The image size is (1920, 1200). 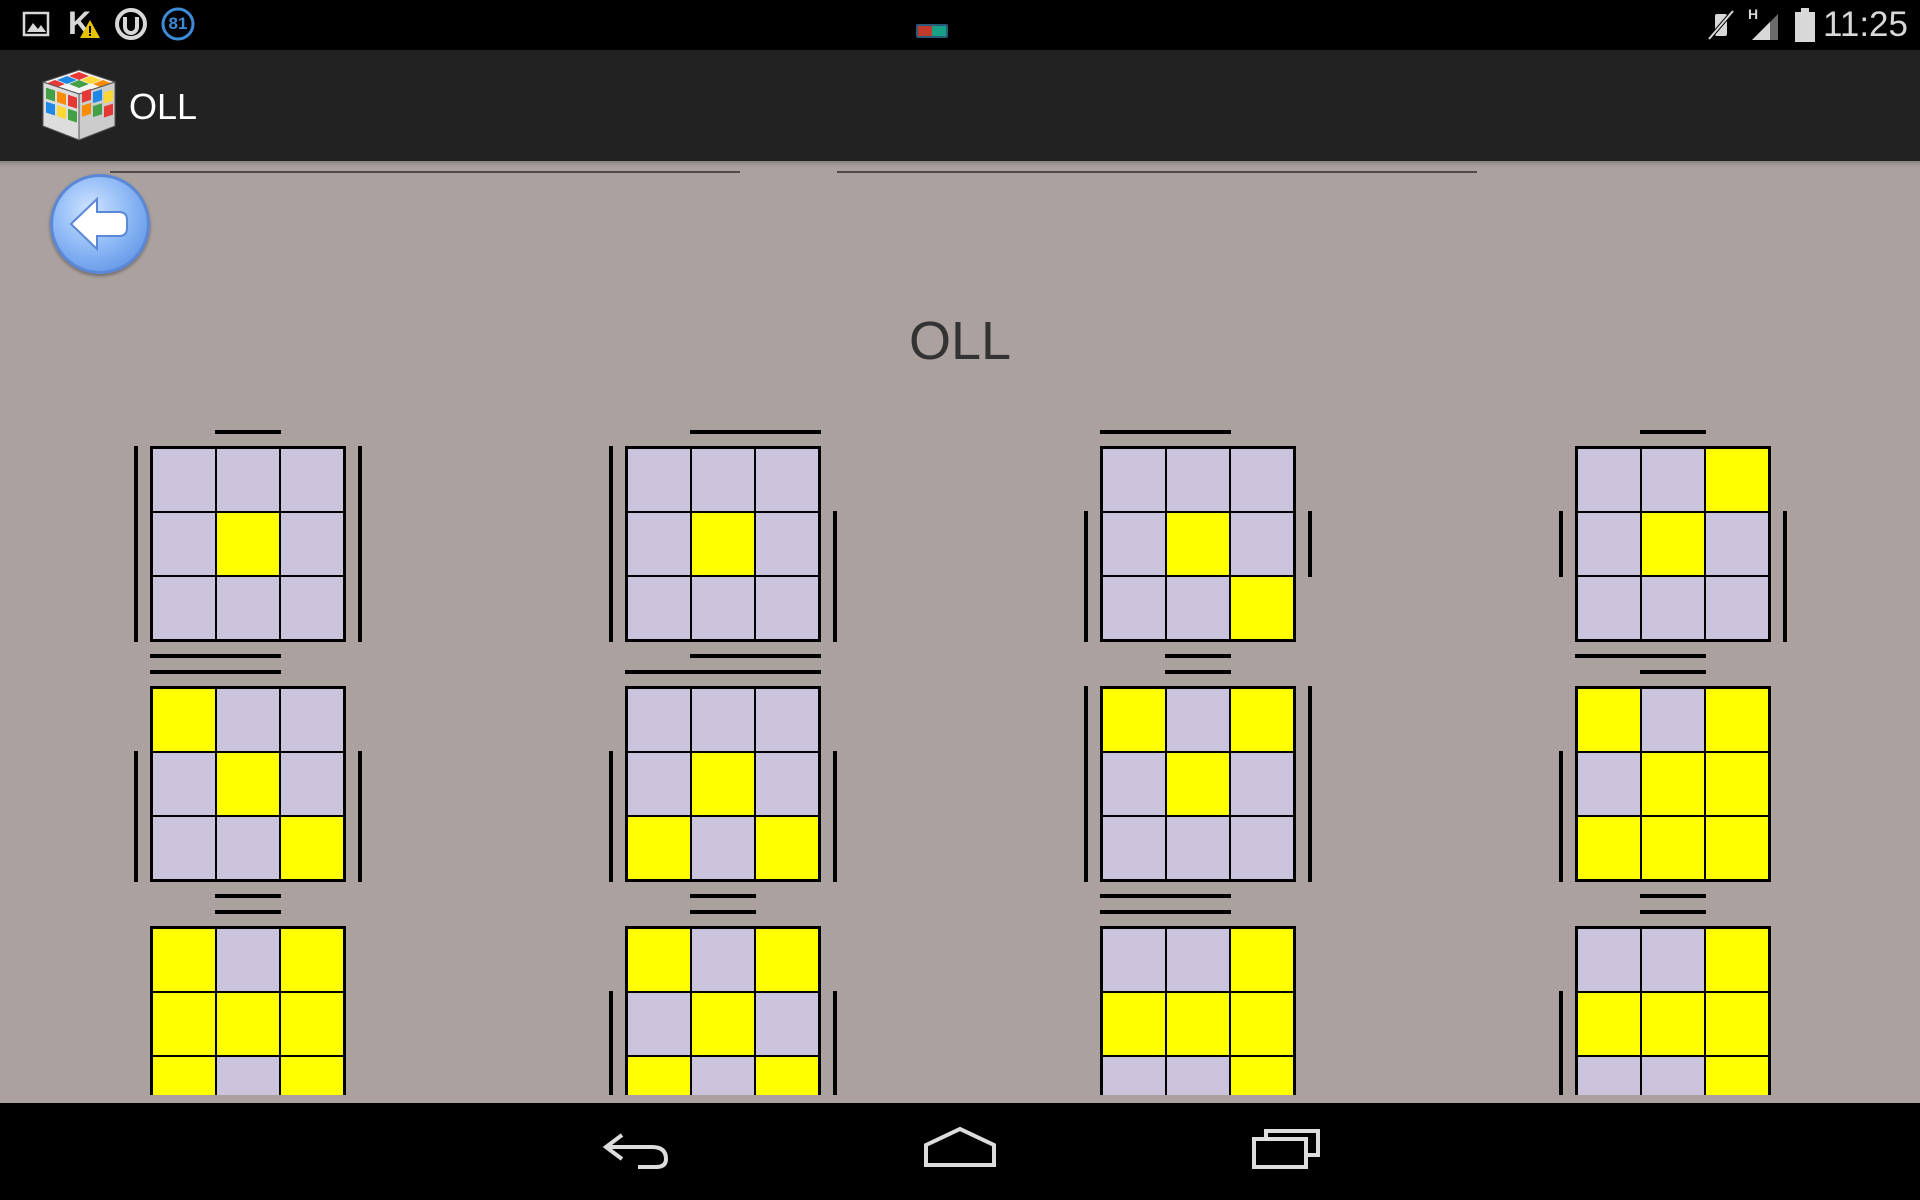 I want to click on network-type: H, so click(x=1753, y=14).